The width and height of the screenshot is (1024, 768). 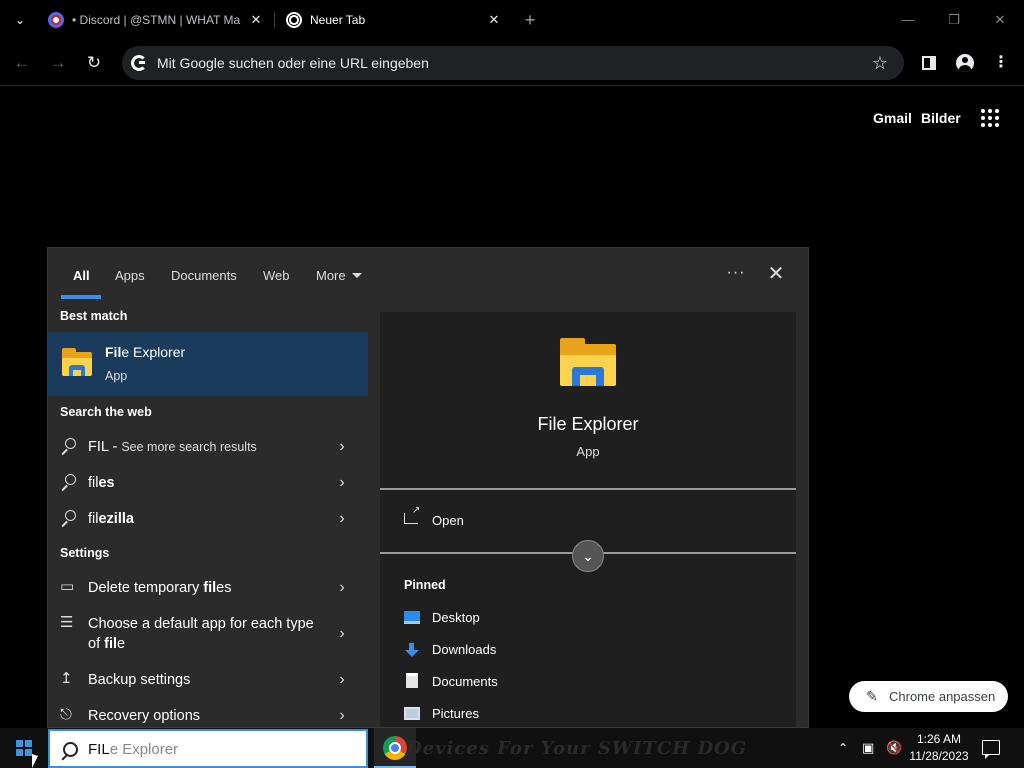 What do you see at coordinates (339, 276) in the screenshot?
I see `tab-more: More` at bounding box center [339, 276].